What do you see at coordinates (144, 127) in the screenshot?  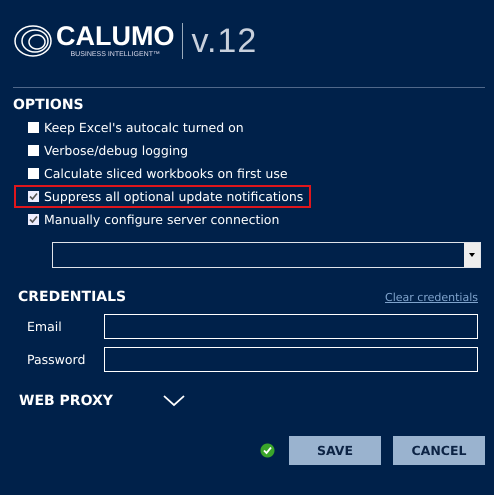 I see `option-label: Keep Excel's autocalc turned on` at bounding box center [144, 127].